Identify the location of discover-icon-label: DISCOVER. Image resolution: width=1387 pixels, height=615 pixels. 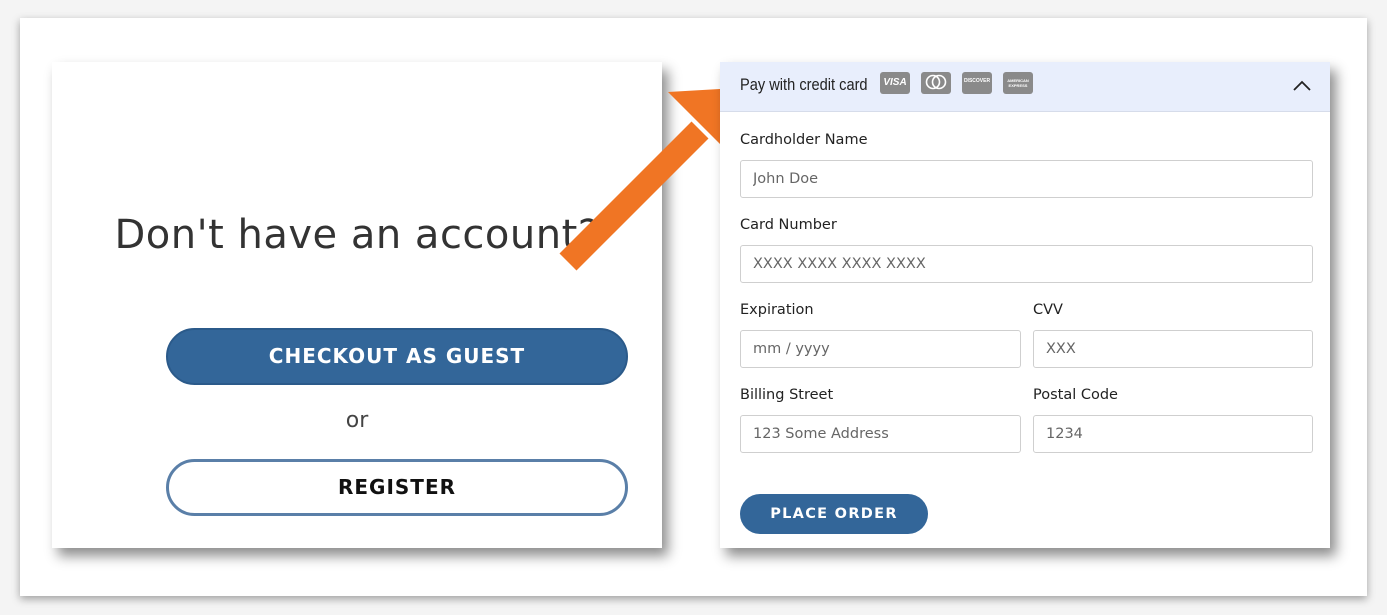
(977, 81).